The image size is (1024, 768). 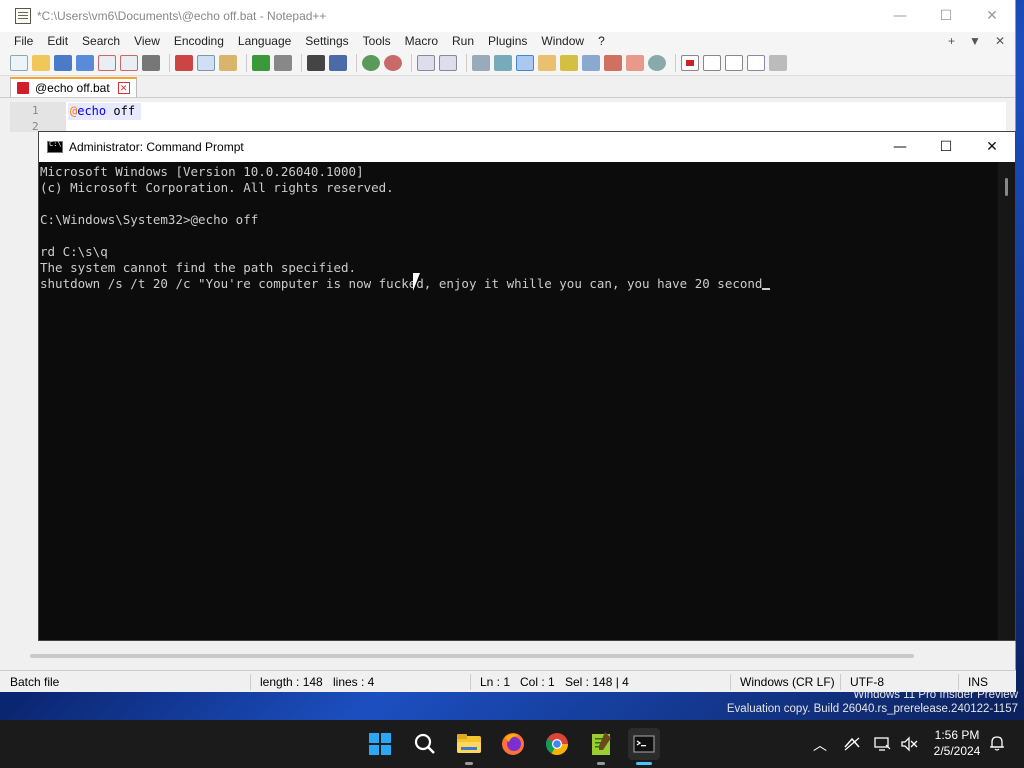 I want to click on system-clock: 1:56 PM 2/5/2024, so click(x=957, y=743).